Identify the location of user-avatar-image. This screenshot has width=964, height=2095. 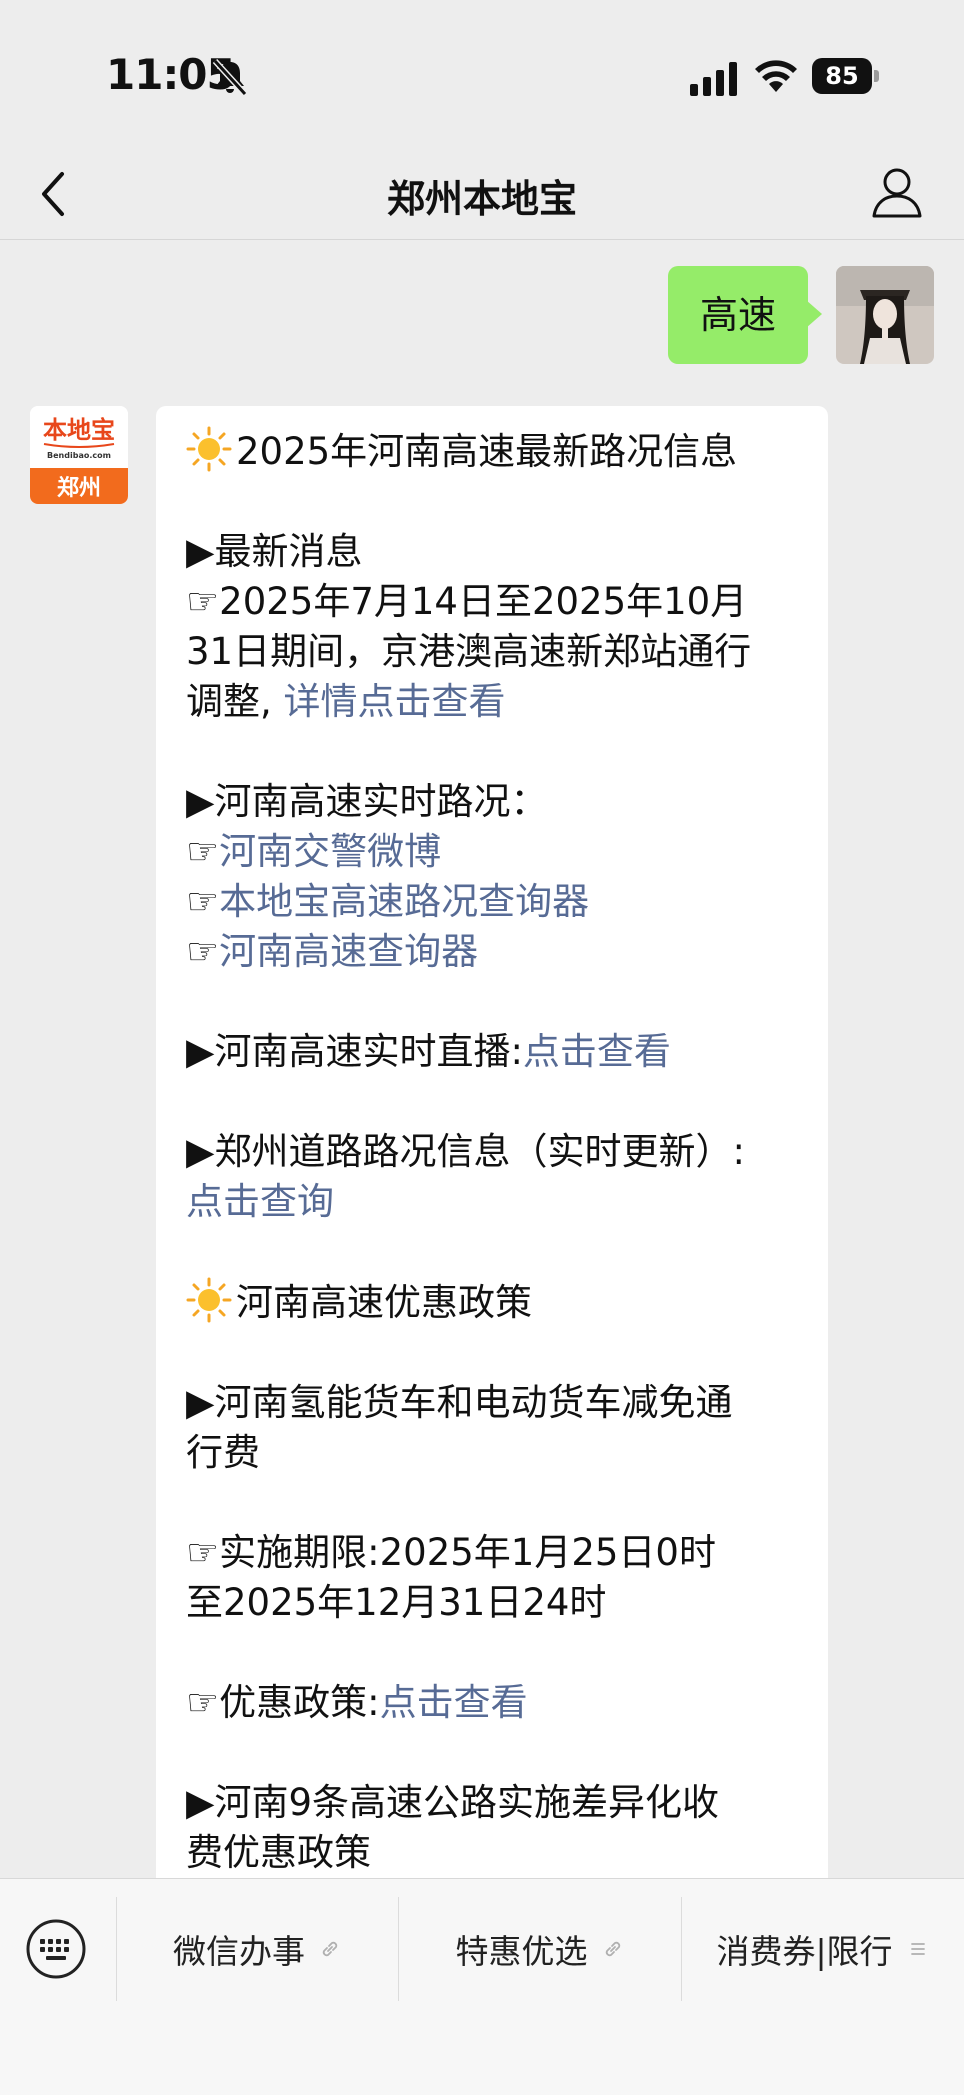
(885, 315).